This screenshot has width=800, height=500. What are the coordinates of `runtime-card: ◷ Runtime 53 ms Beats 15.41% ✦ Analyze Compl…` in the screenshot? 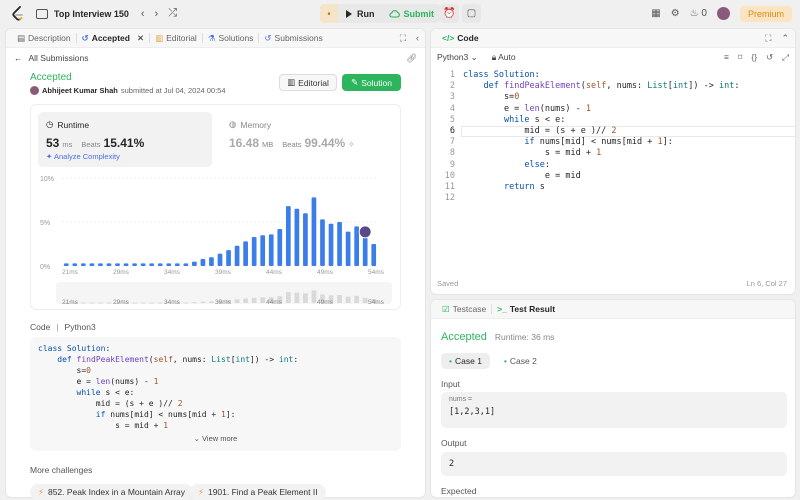 It's located at (125, 139).